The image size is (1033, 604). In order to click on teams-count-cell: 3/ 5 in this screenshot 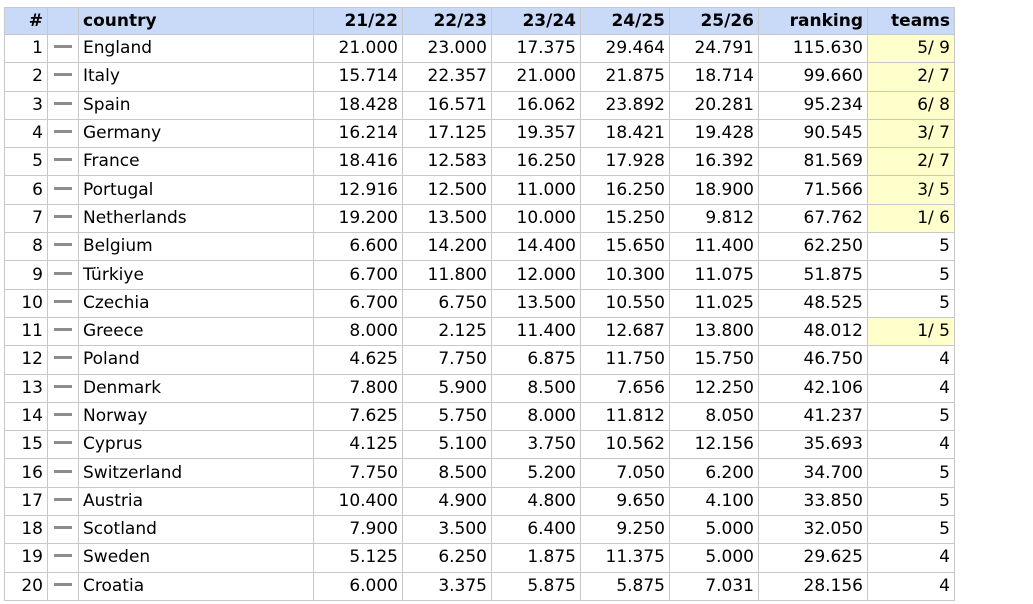, I will do `click(911, 190)`.